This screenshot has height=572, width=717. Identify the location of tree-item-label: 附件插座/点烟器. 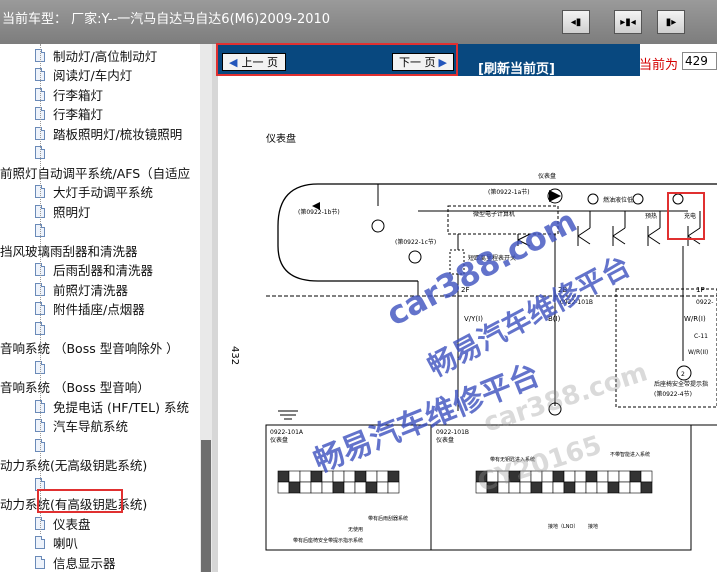
(99, 309).